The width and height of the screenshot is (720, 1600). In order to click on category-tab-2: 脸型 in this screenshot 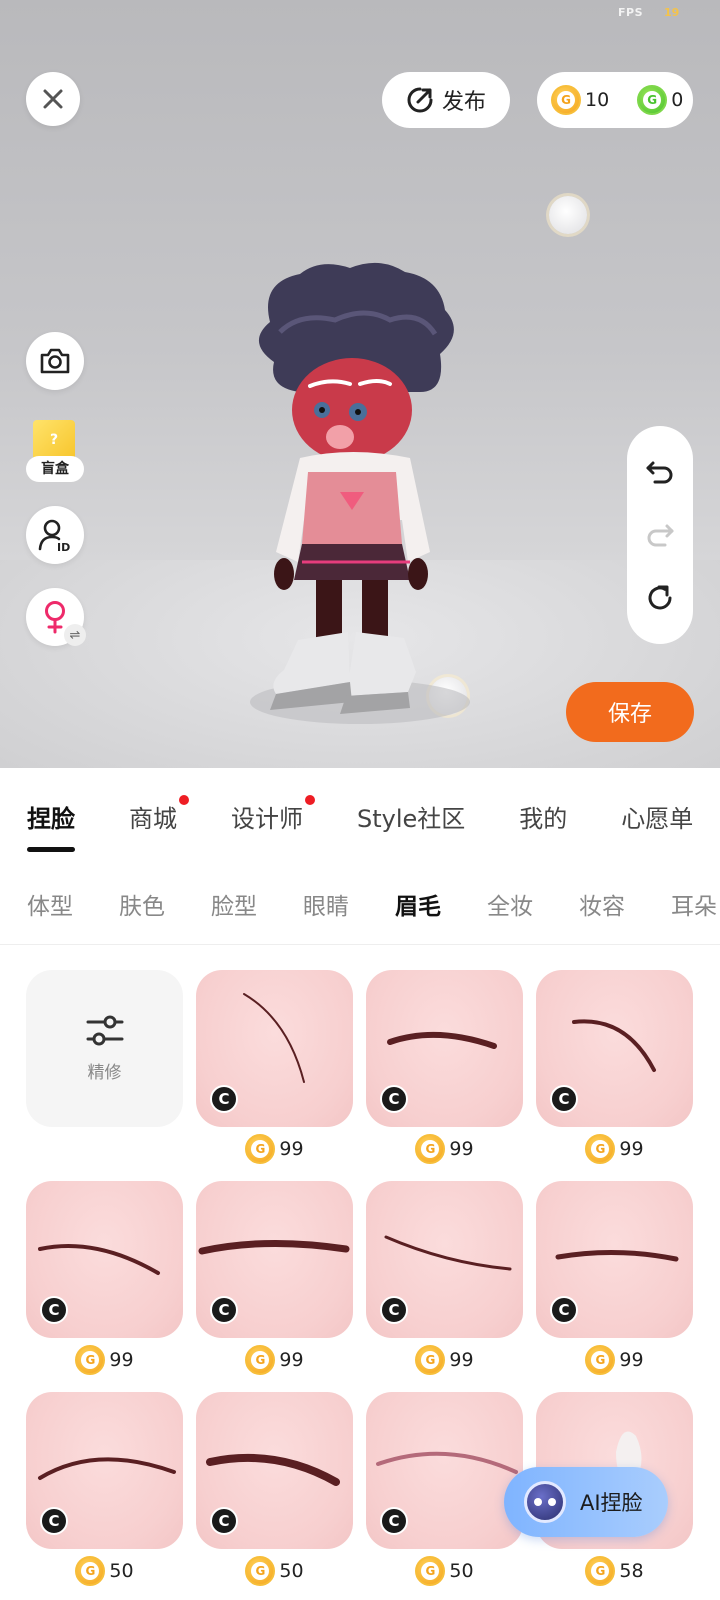, I will do `click(234, 904)`.